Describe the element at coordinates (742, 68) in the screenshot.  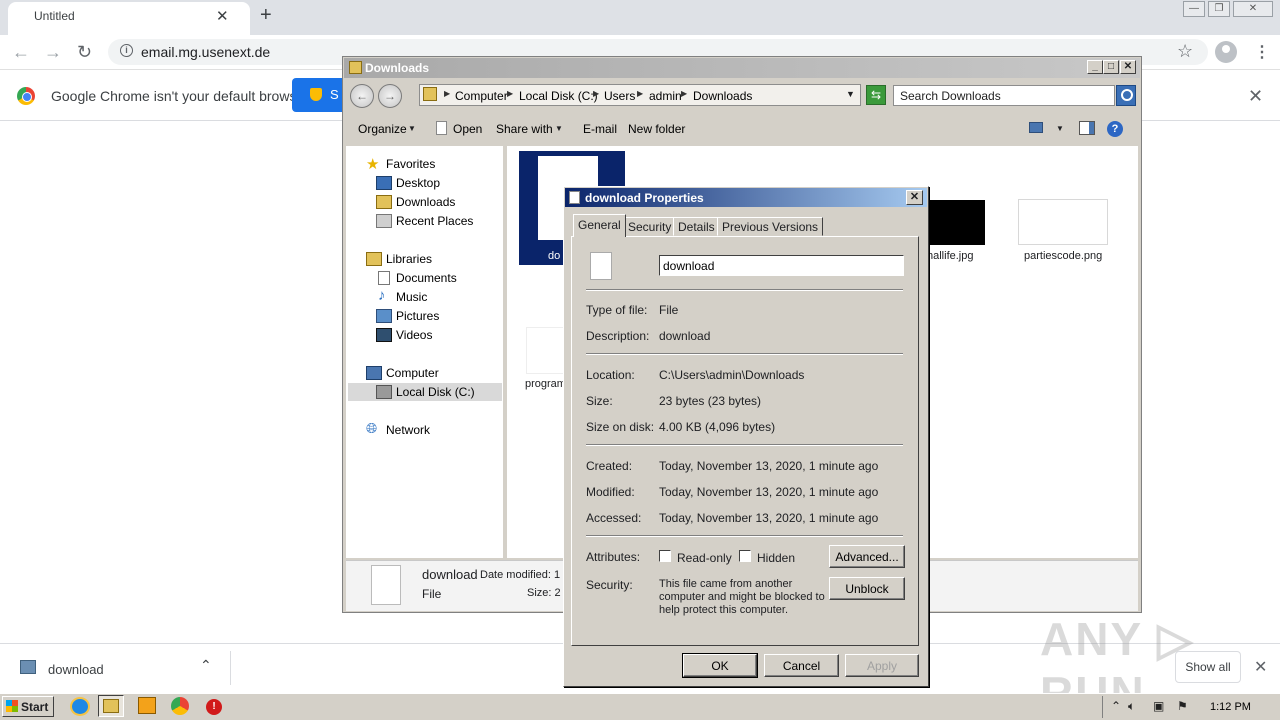
I see `explorer-titlebar` at that location.